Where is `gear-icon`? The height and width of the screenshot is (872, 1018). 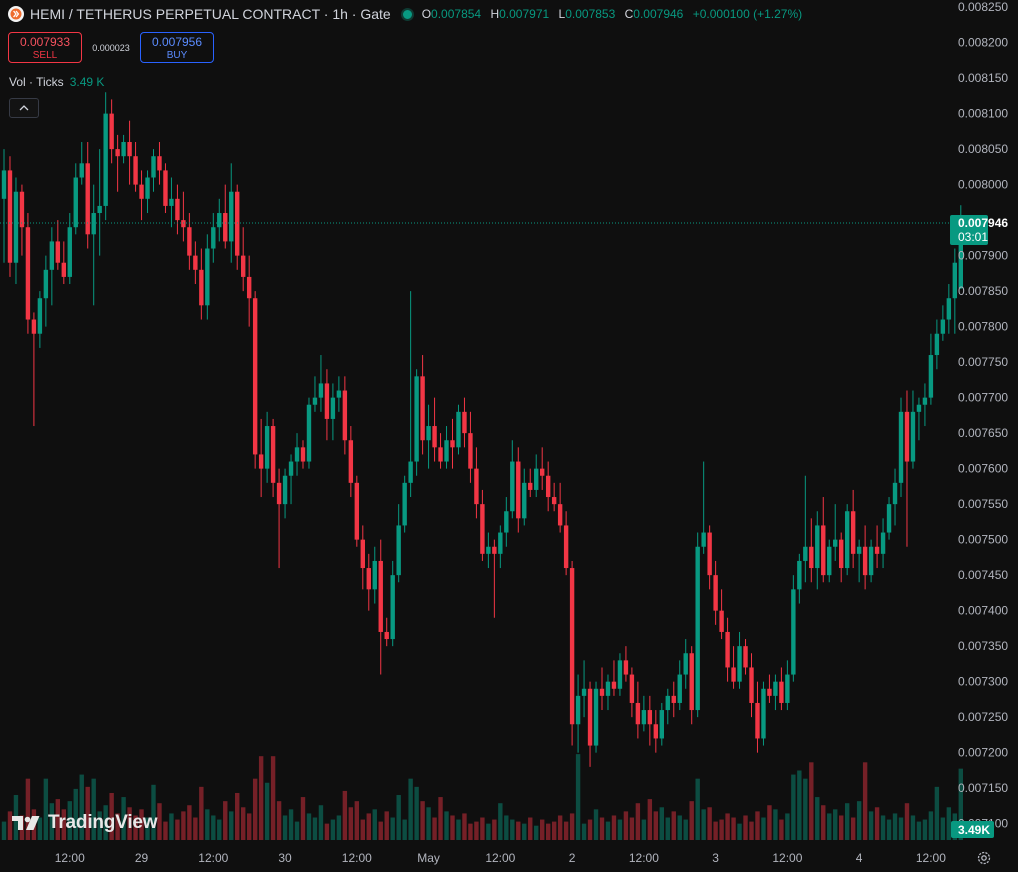
gear-icon is located at coordinates (984, 858).